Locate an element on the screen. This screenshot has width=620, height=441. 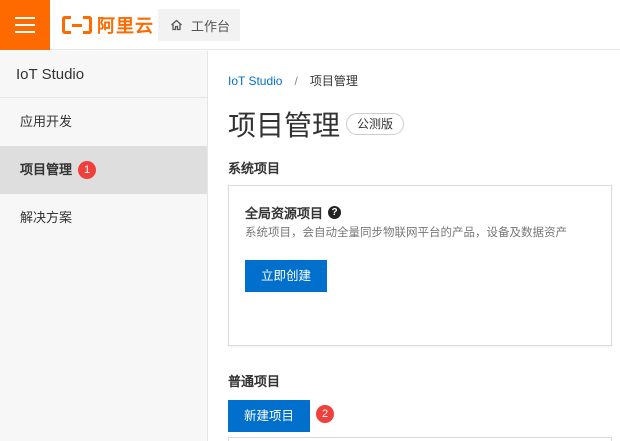
home-icon is located at coordinates (176, 25).